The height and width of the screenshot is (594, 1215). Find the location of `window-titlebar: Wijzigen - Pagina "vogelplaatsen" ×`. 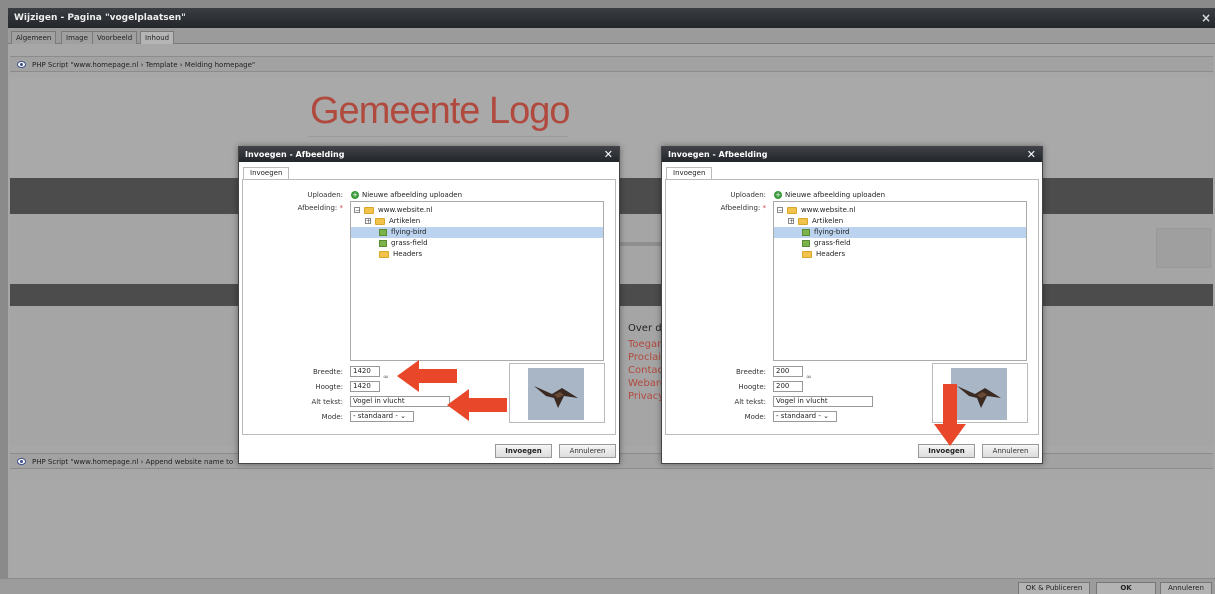

window-titlebar: Wijzigen - Pagina "vogelplaatsen" × is located at coordinates (611, 18).